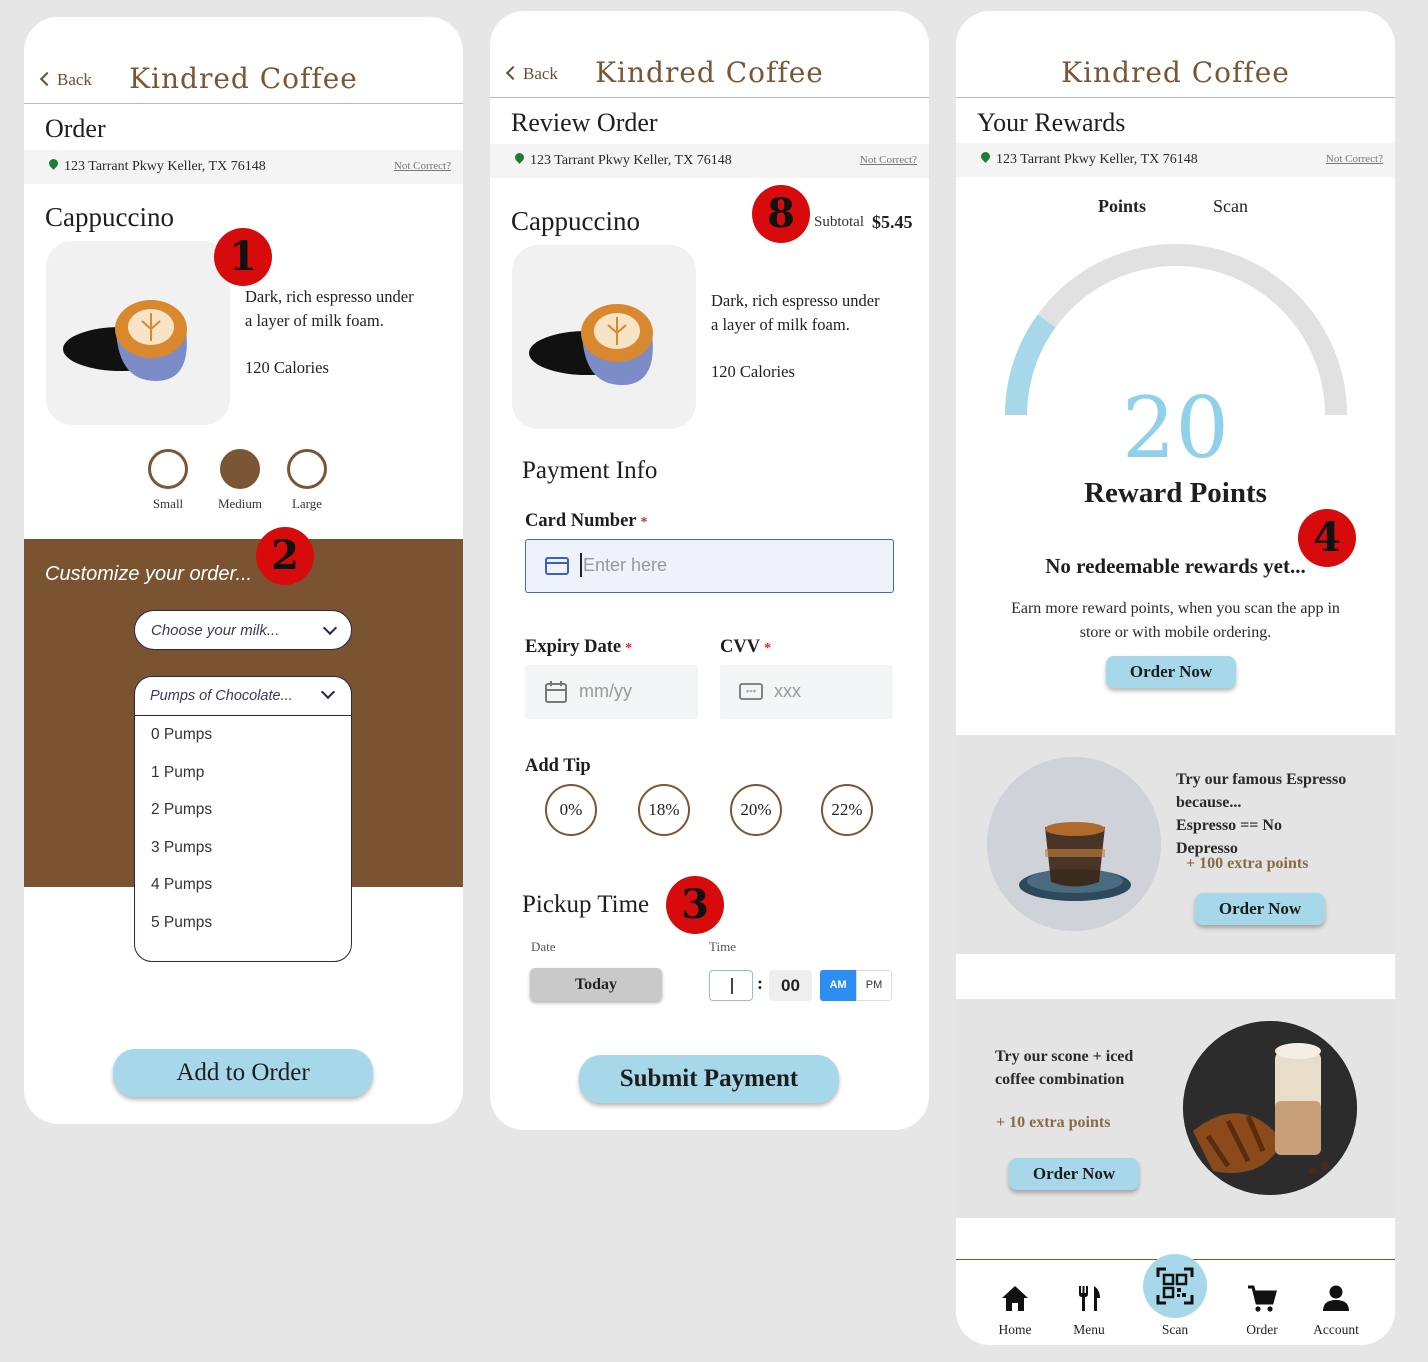 This screenshot has width=1428, height=1362. What do you see at coordinates (168, 503) in the screenshot?
I see `size-small-label: Small` at bounding box center [168, 503].